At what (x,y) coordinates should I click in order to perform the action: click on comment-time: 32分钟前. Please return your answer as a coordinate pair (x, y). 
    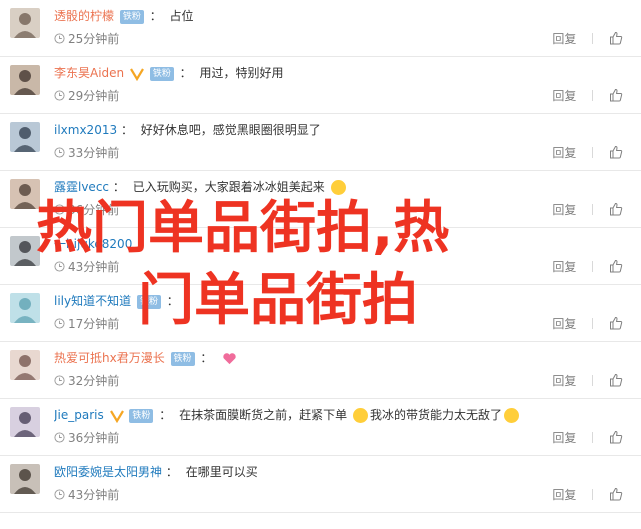
    Looking at the image, I should click on (86, 381).